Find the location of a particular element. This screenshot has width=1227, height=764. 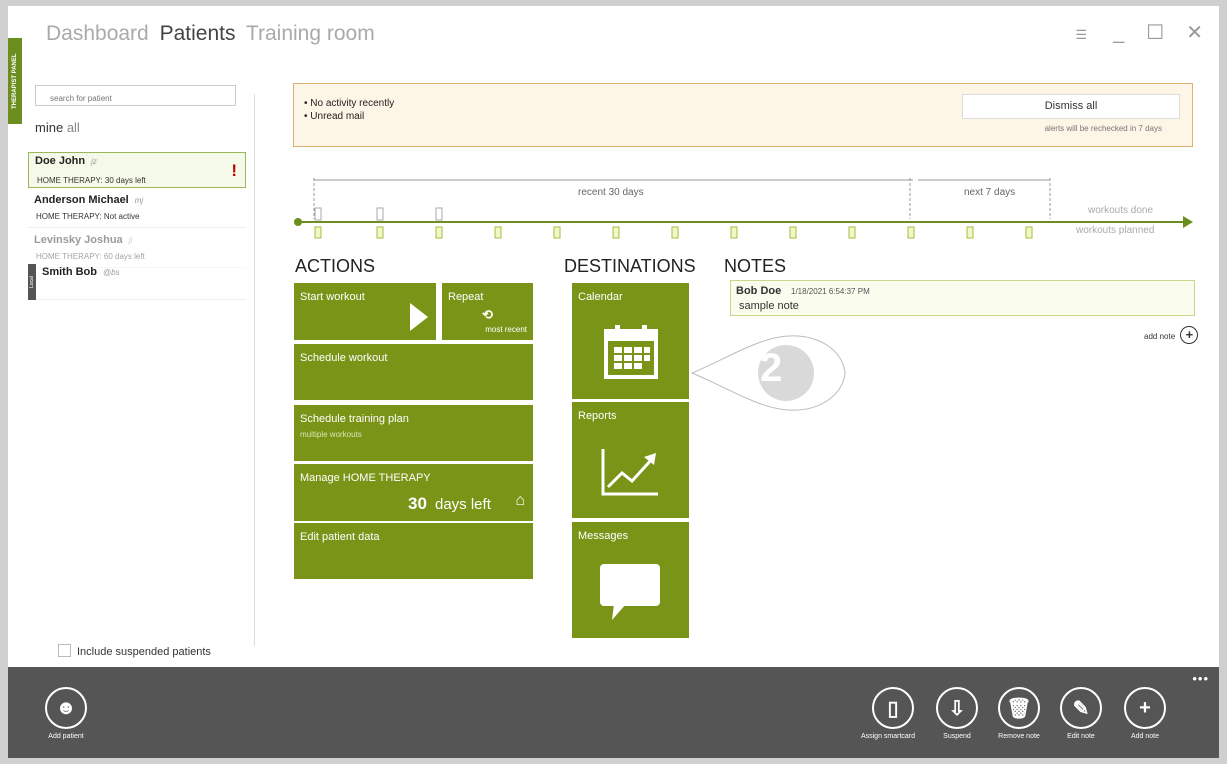

filter-all: all is located at coordinates (73, 127).